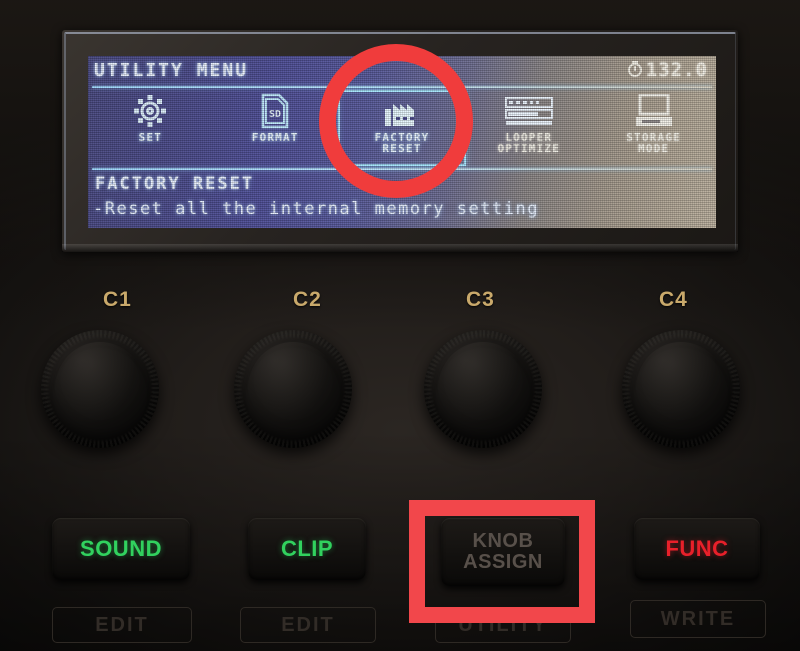 Image resolution: width=800 pixels, height=651 pixels. Describe the element at coordinates (293, 389) in the screenshot. I see `knob-c2` at that location.